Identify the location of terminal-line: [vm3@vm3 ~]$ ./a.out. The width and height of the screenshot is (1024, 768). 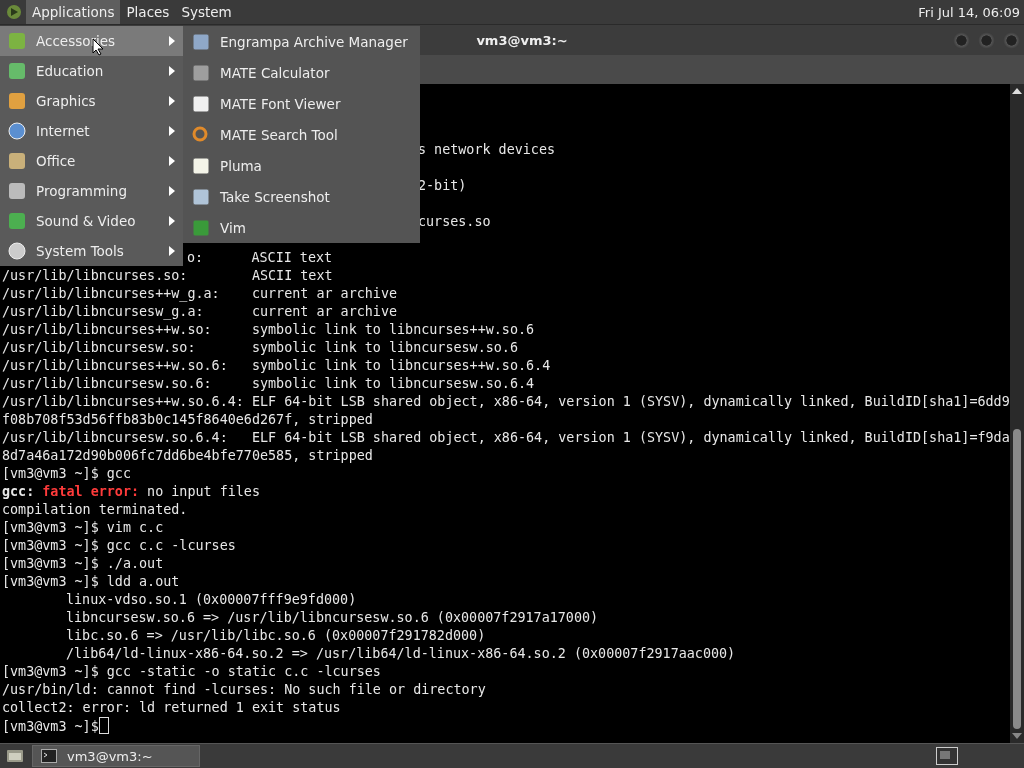
(83, 563).